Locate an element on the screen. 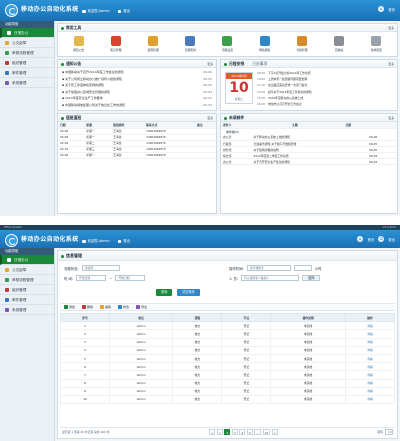  status-select: 请选择 is located at coordinates (100, 268).